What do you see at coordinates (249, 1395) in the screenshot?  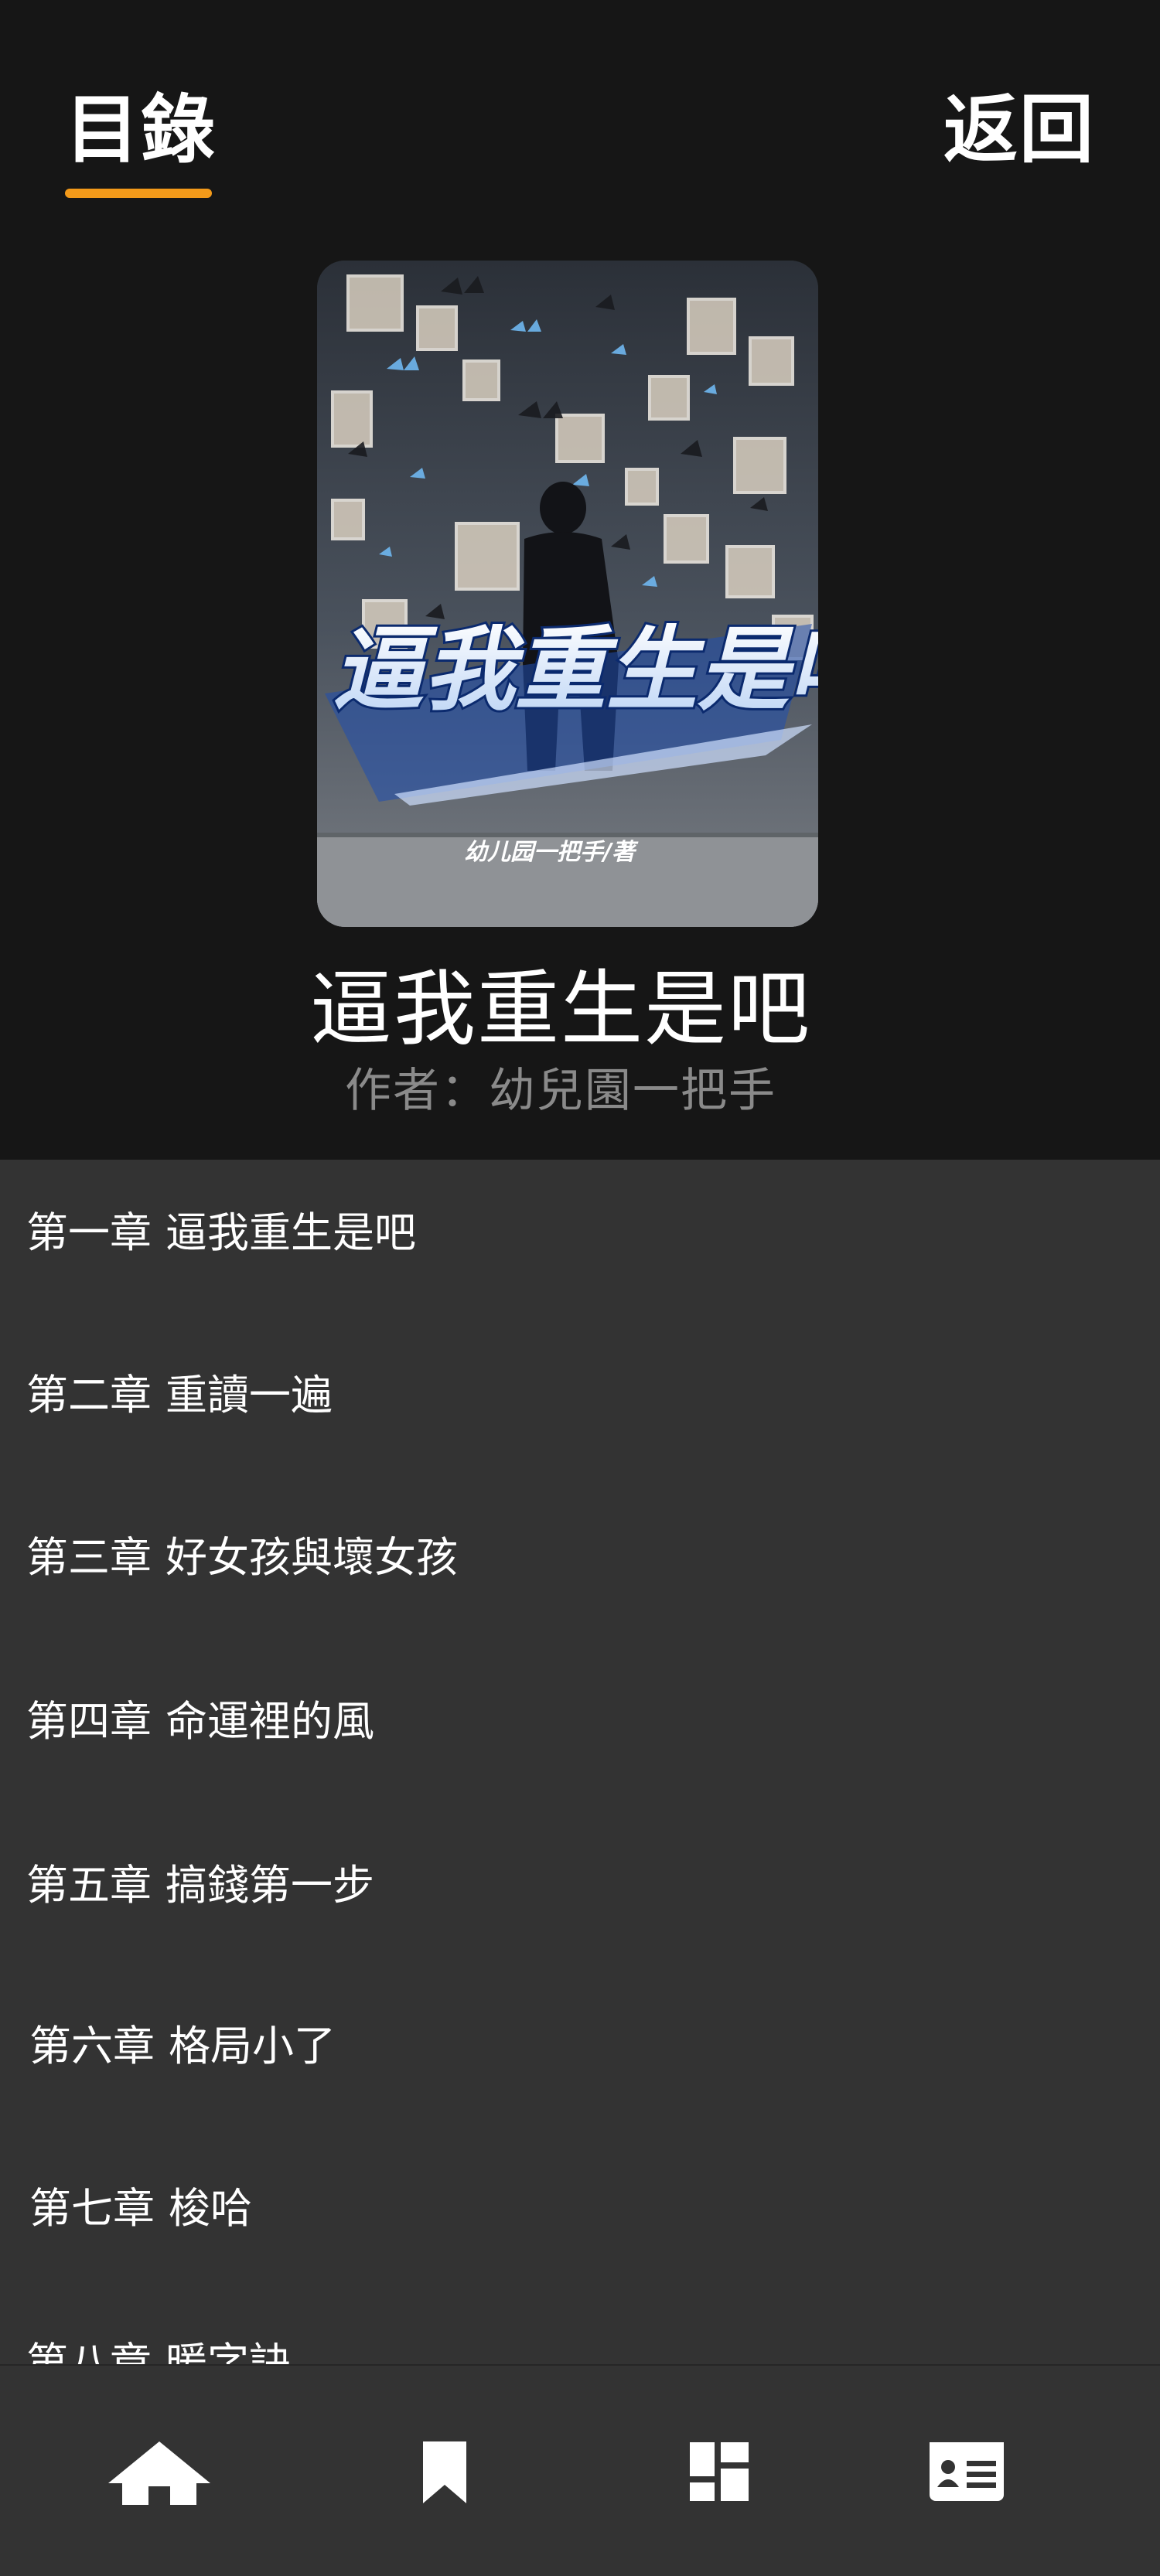 I see `chapter-title: 重讀一遍` at bounding box center [249, 1395].